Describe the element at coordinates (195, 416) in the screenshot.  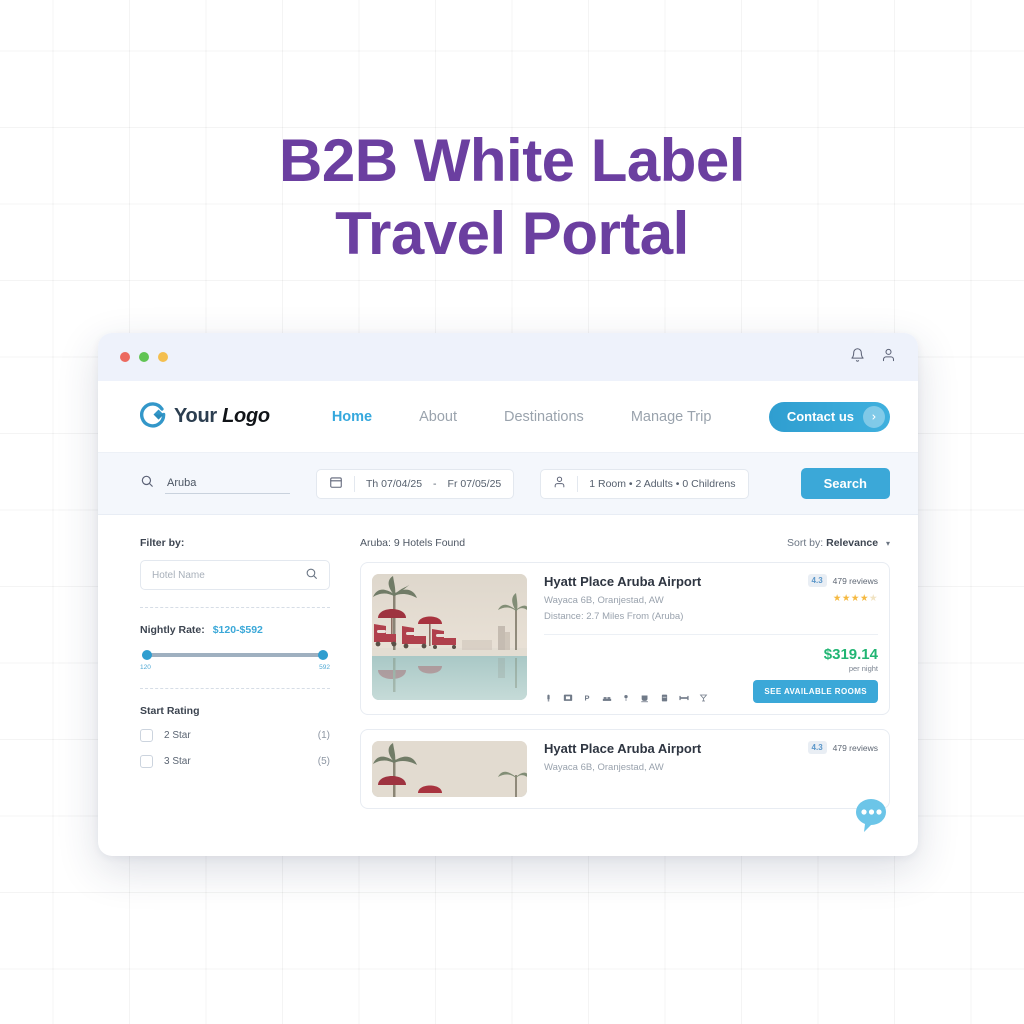
I see `logo-word-your: Your` at that location.